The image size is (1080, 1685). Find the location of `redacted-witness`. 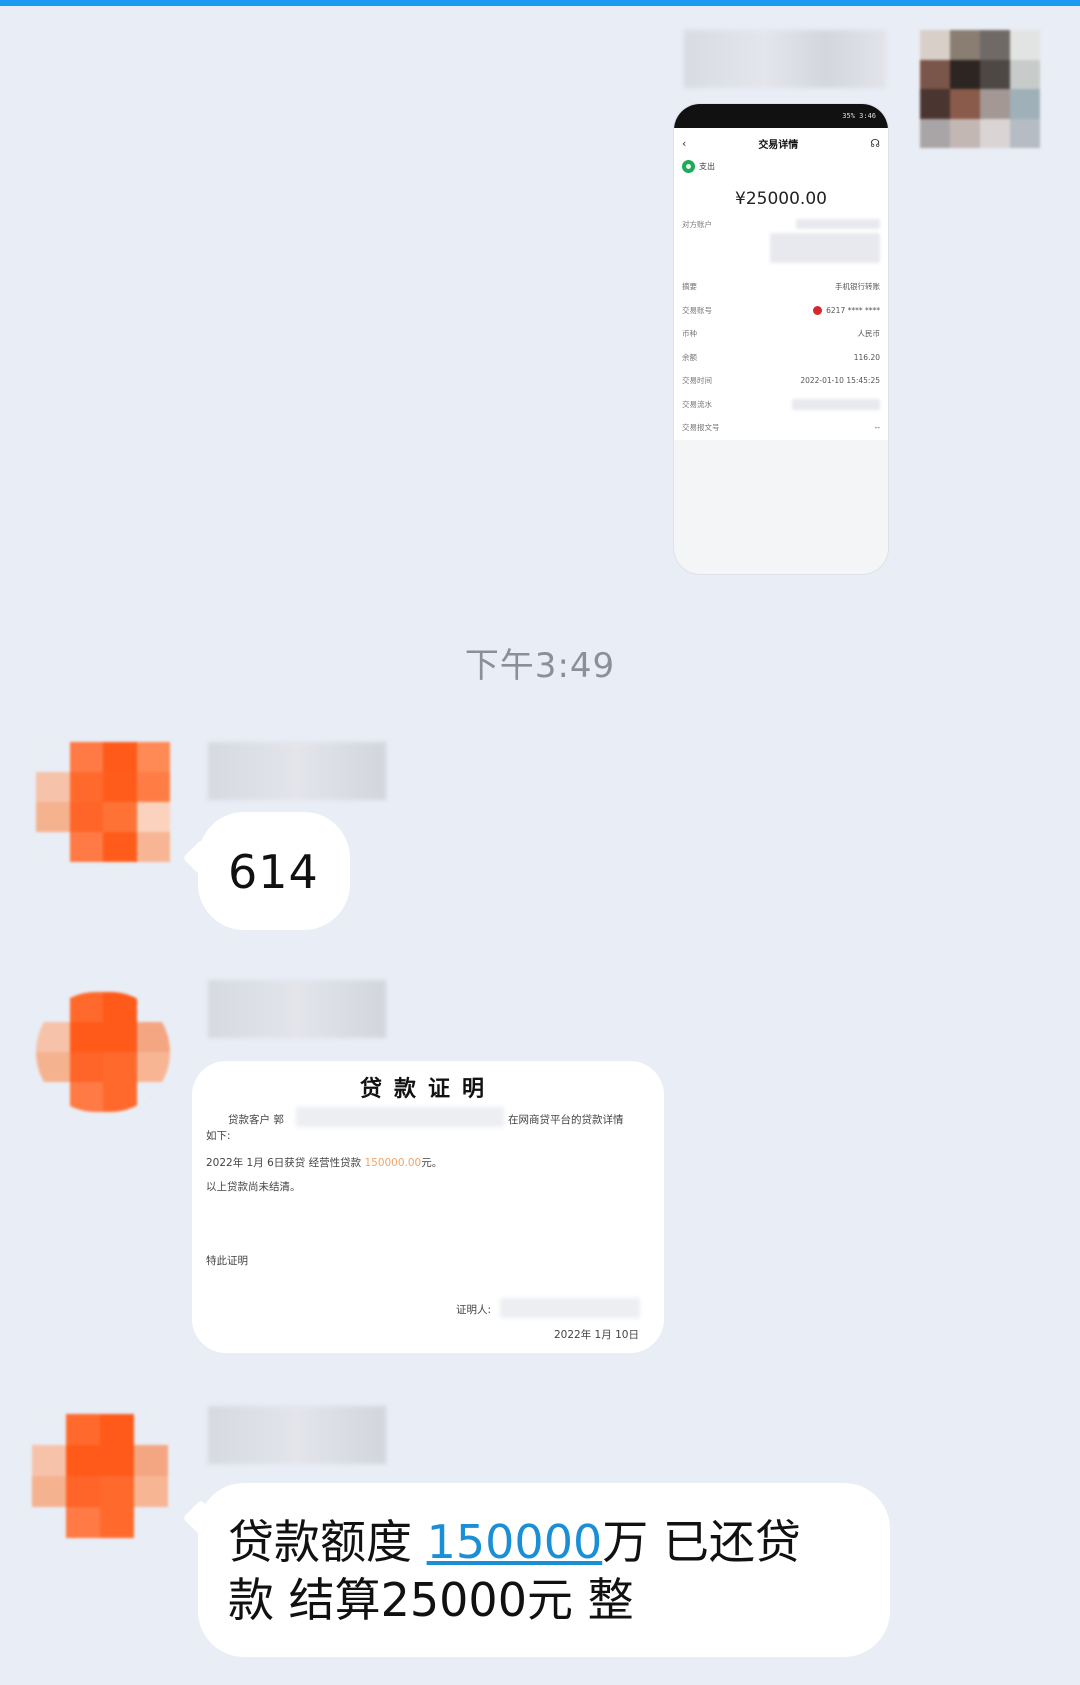

redacted-witness is located at coordinates (570, 1308).